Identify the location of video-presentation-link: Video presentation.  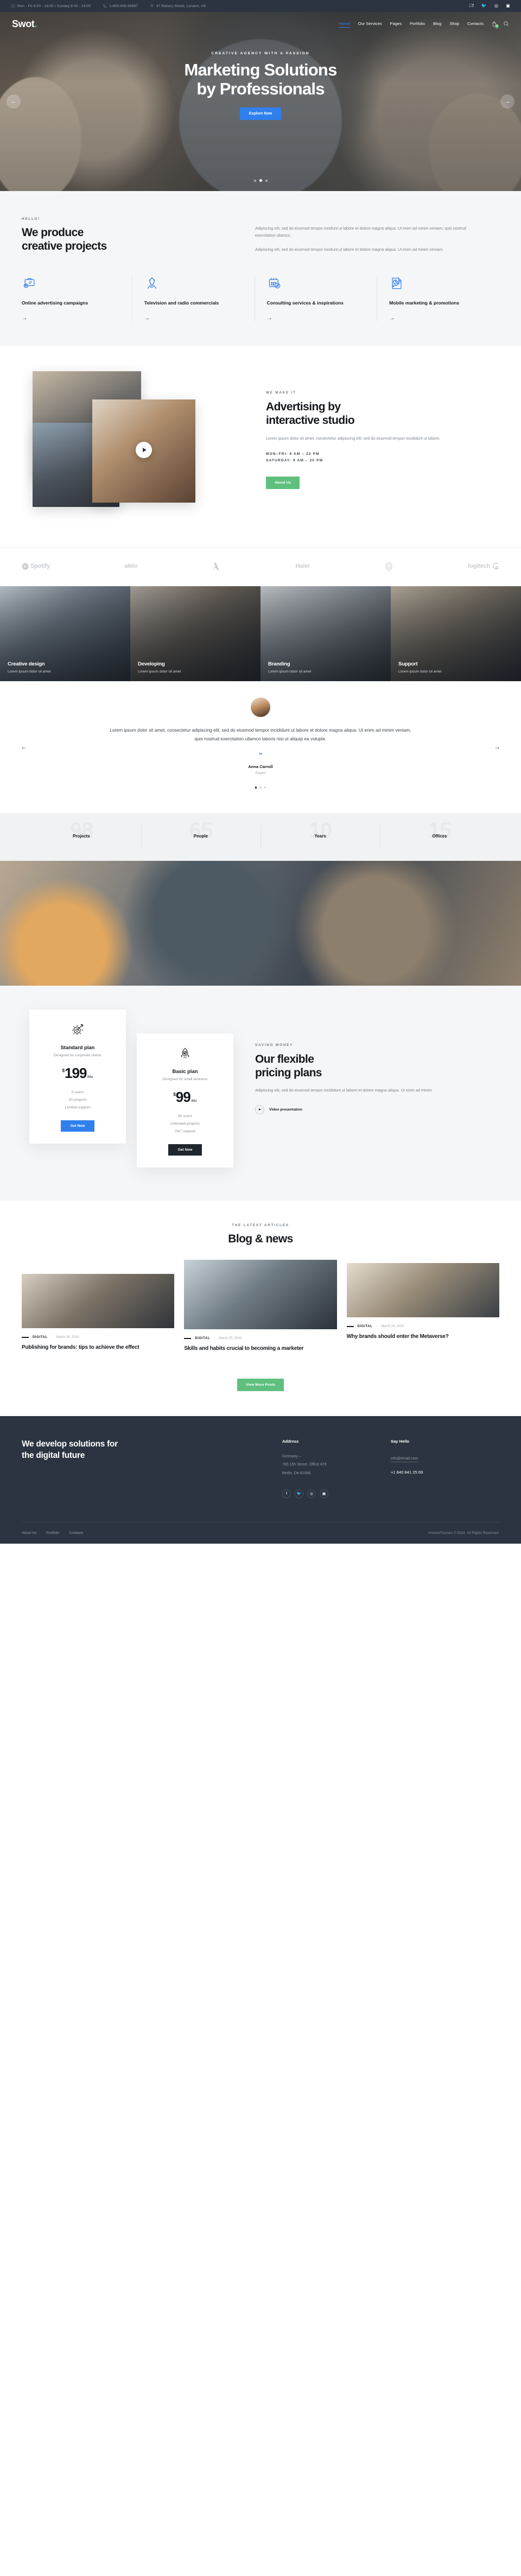
(364, 1109).